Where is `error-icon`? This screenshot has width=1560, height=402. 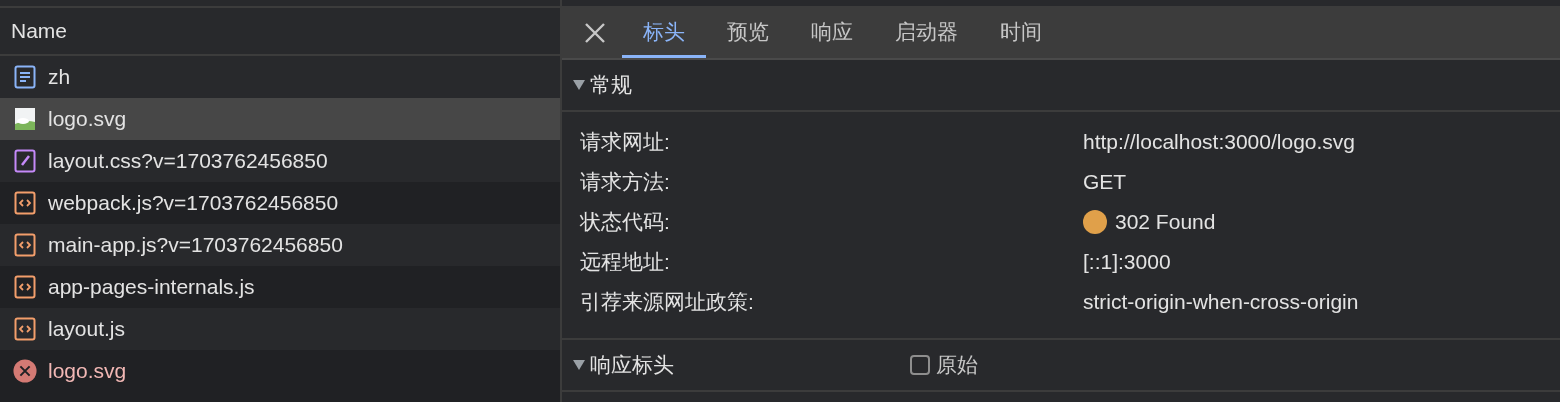
error-icon is located at coordinates (25, 371).